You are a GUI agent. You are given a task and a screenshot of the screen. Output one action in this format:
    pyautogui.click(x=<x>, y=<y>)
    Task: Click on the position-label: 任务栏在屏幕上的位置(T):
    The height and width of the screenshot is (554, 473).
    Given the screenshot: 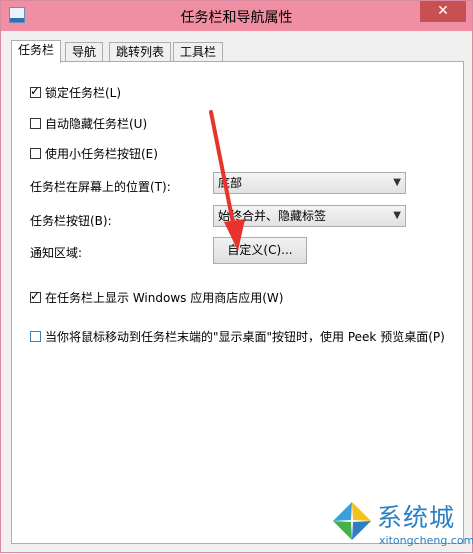 What is the action you would take?
    pyautogui.click(x=100, y=187)
    